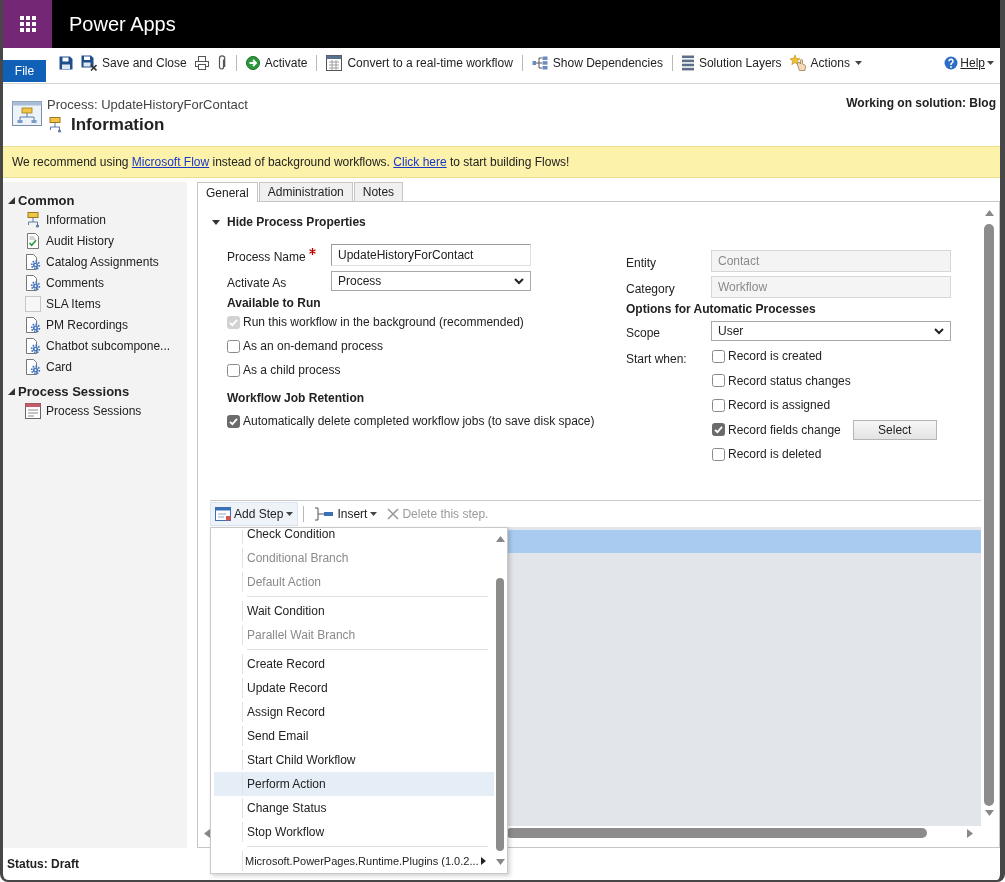 The height and width of the screenshot is (882, 1005). I want to click on checkbox-label: Record status changes, so click(789, 380).